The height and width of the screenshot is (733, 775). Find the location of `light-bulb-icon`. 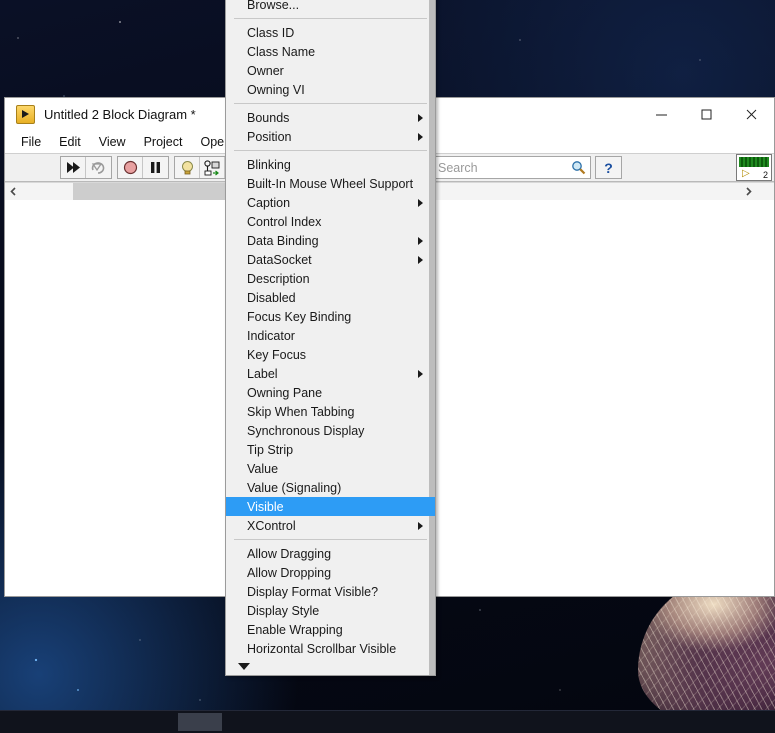

light-bulb-icon is located at coordinates (187, 167).